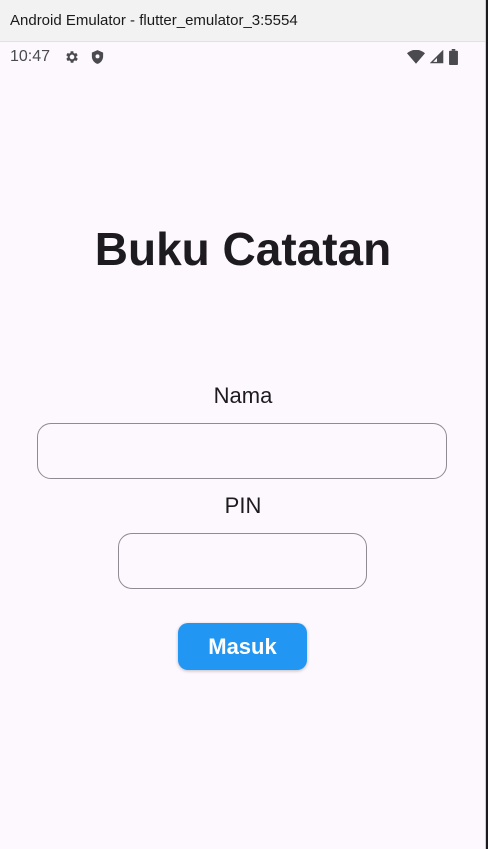  I want to click on masuk-button: Masuk, so click(242, 646).